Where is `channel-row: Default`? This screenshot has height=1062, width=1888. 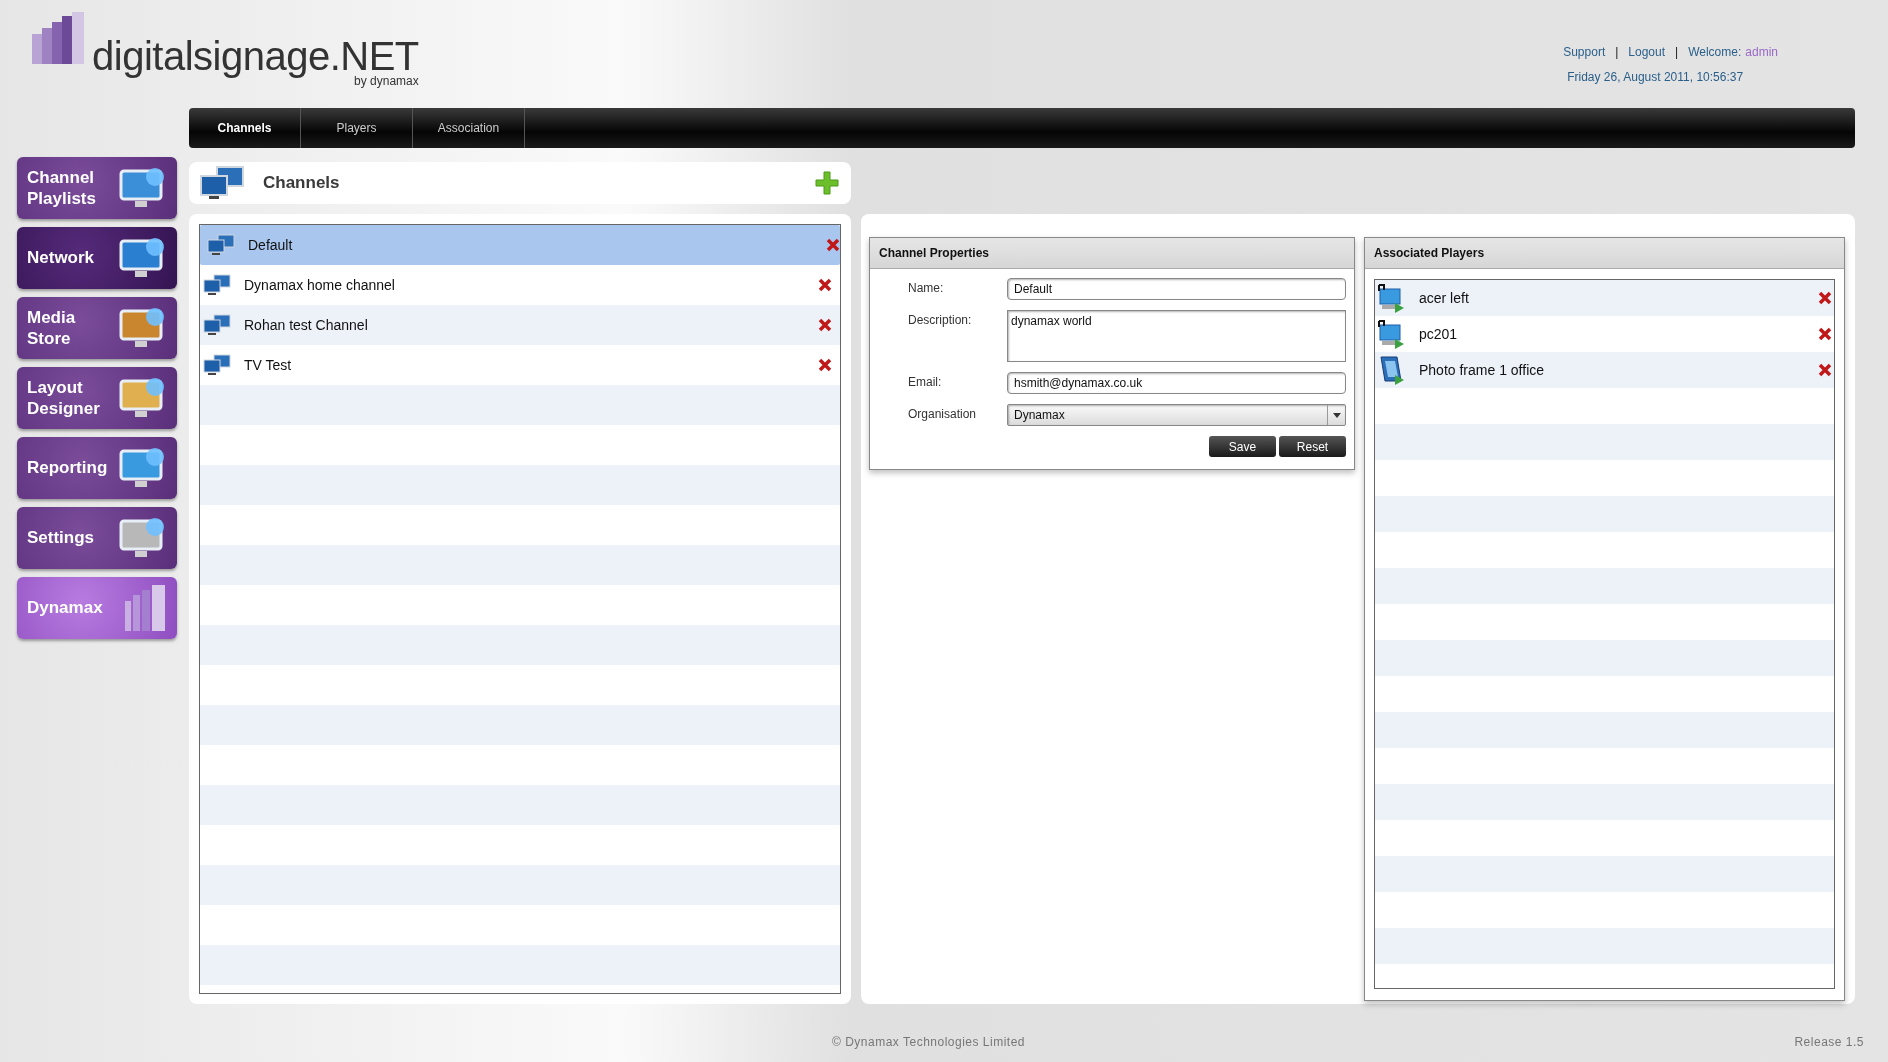 channel-row: Default is located at coordinates (520, 245).